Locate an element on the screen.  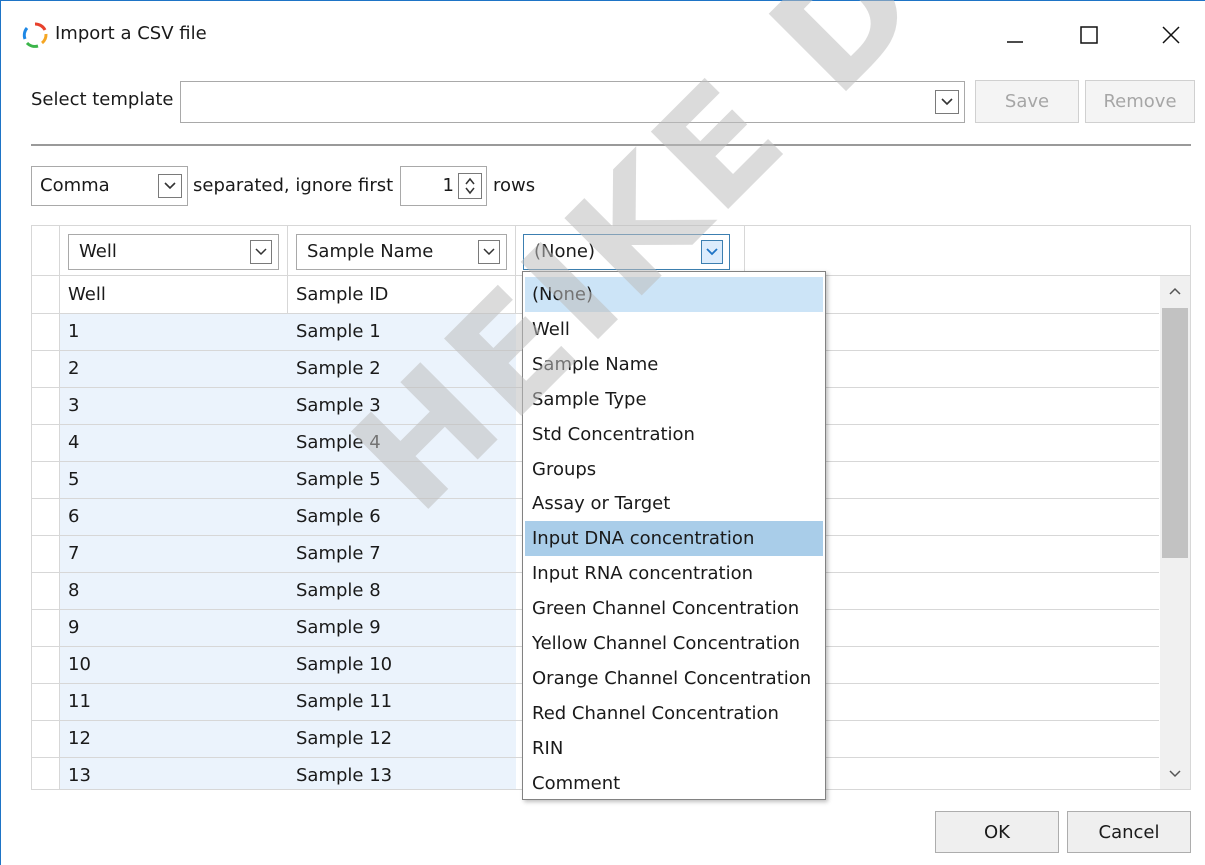
dropdown-option: Well is located at coordinates (674, 329).